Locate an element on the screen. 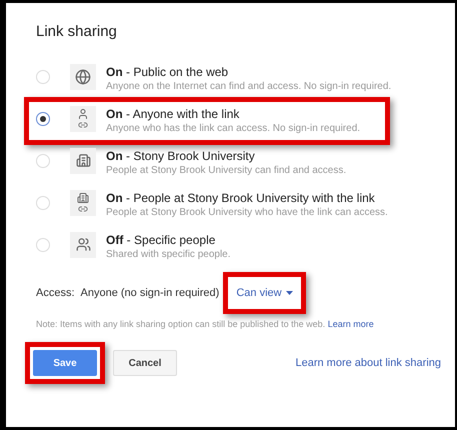 Image resolution: width=457 pixels, height=430 pixels. building-icon is located at coordinates (83, 160).